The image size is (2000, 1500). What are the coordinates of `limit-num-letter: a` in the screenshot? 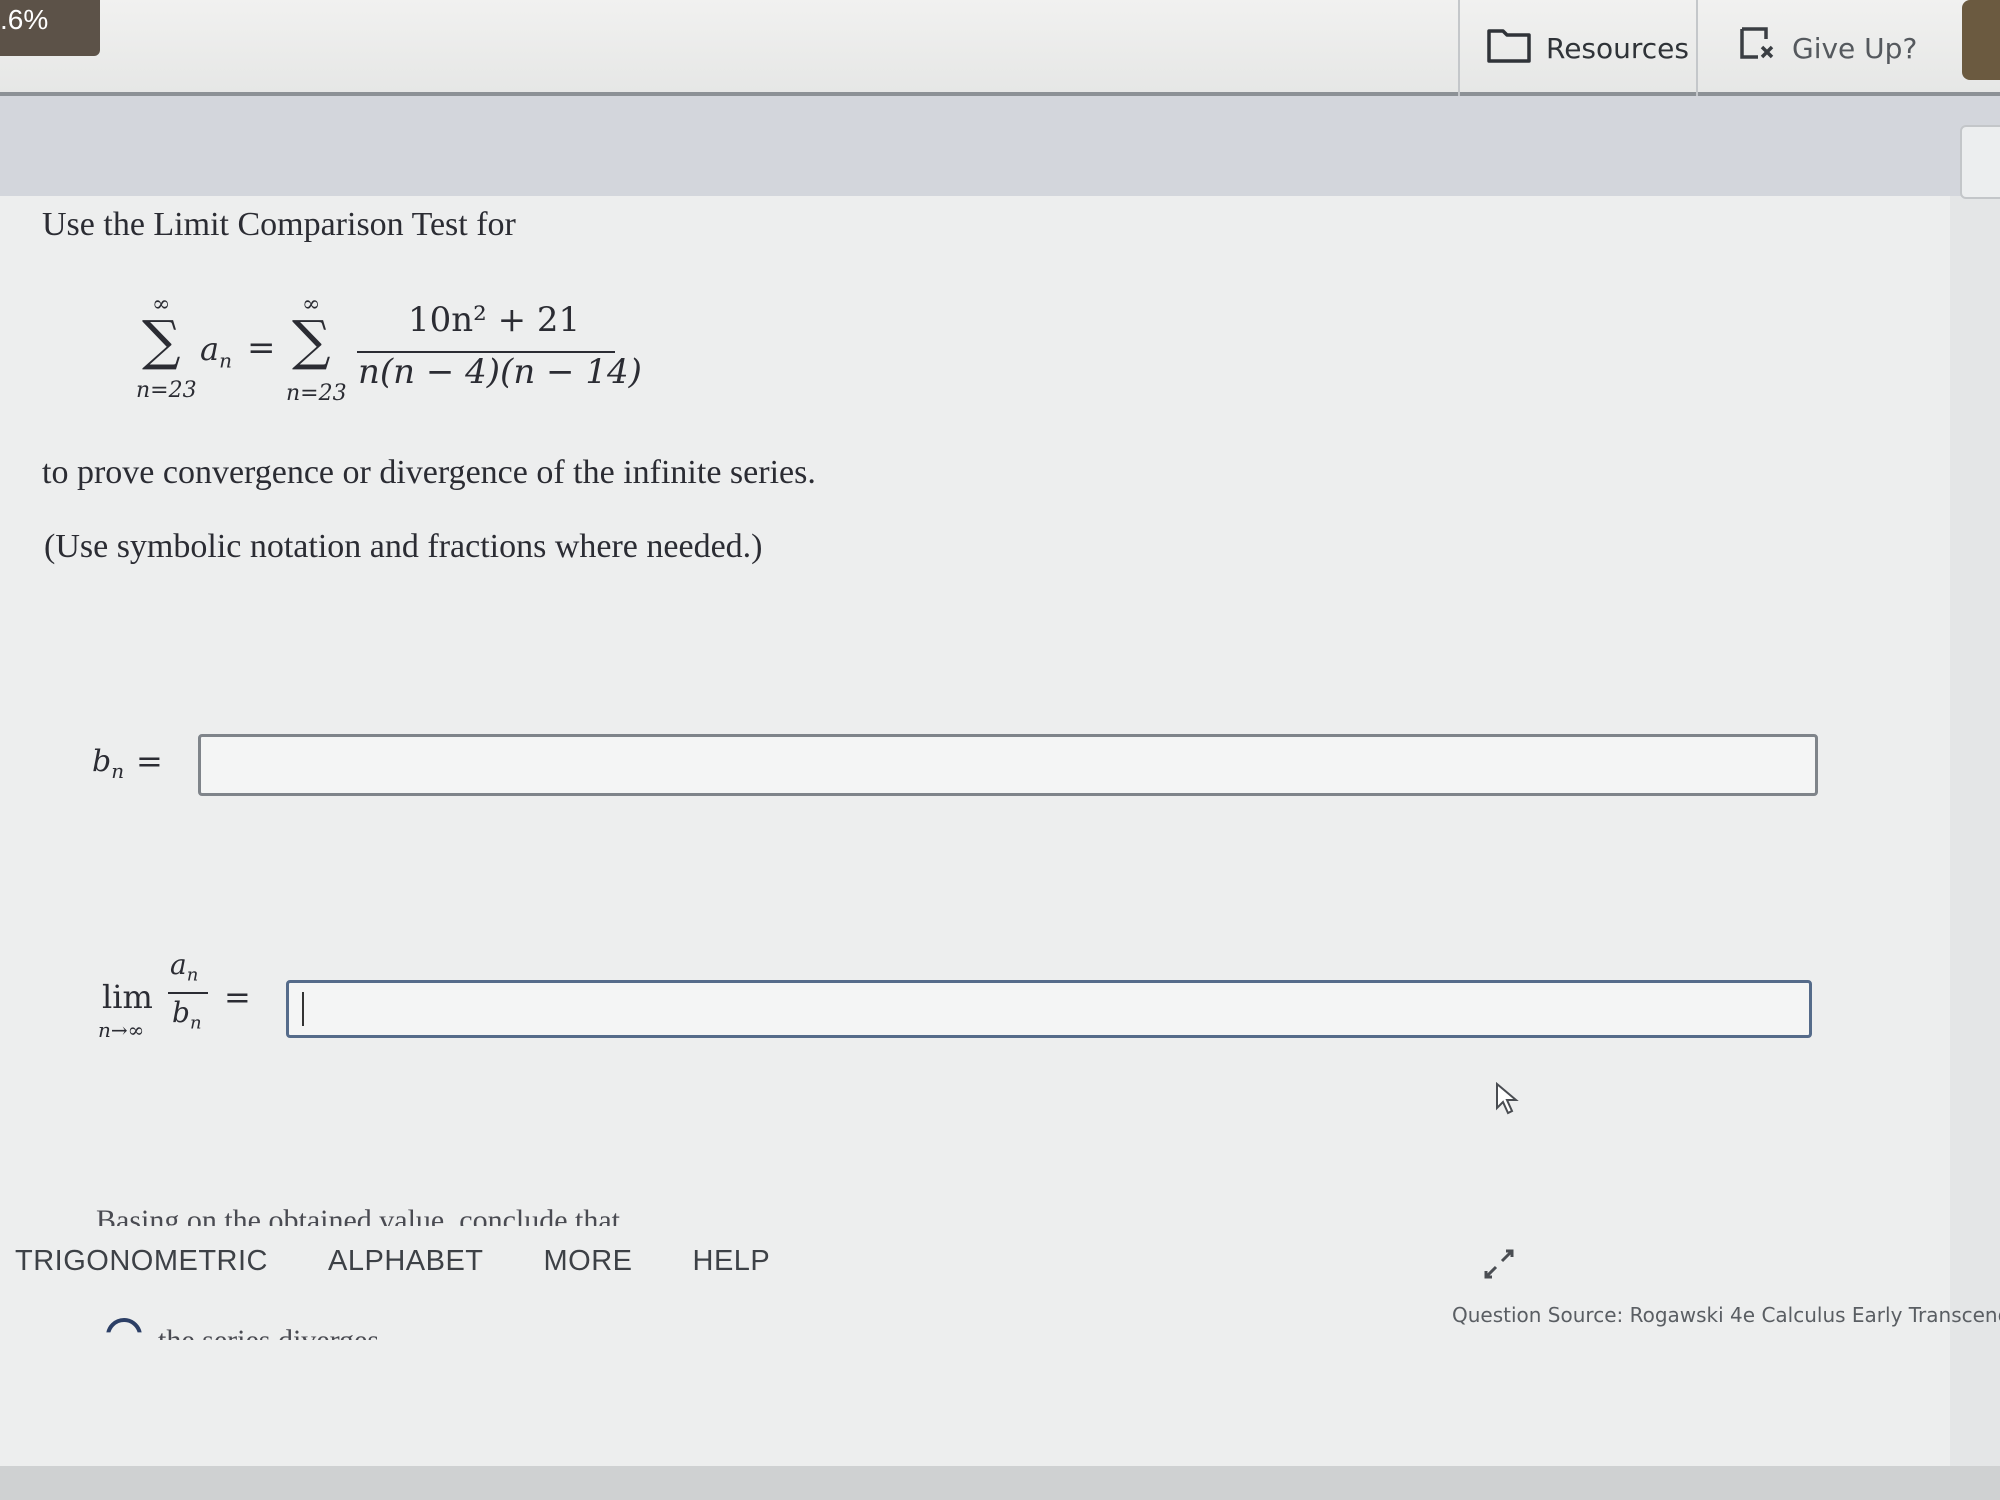 It's located at (178, 964).